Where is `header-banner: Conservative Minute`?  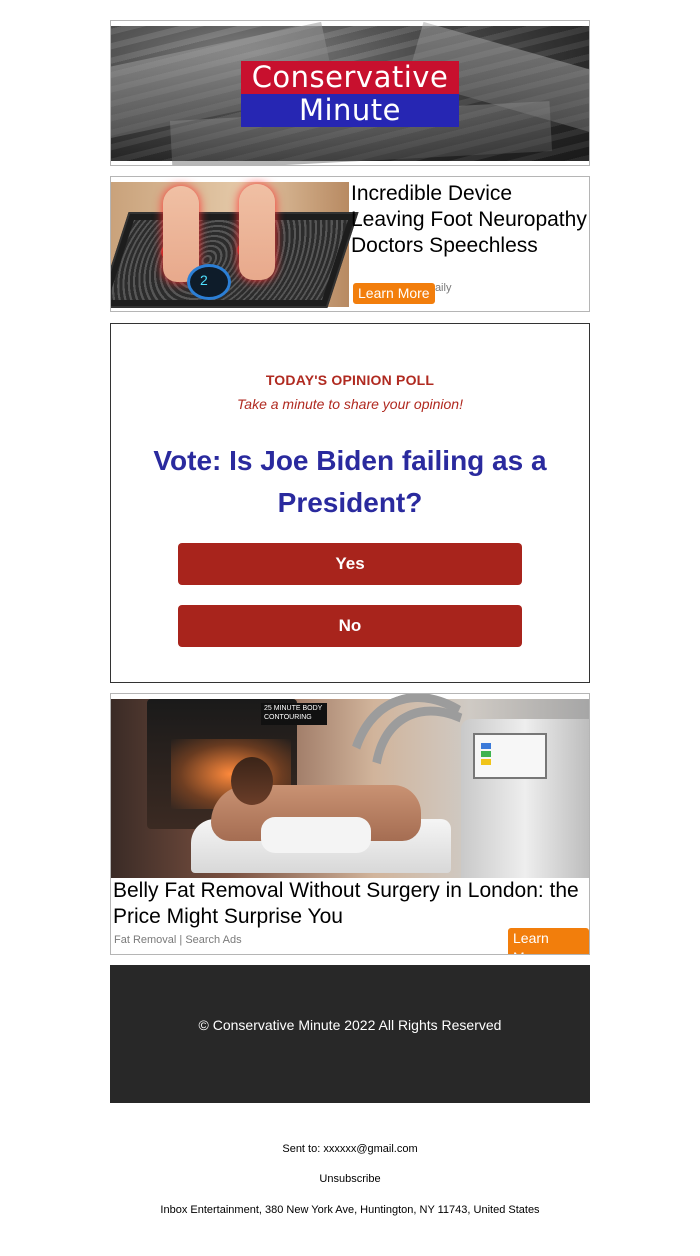
header-banner: Conservative Minute is located at coordinates (350, 93).